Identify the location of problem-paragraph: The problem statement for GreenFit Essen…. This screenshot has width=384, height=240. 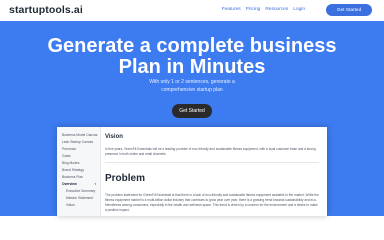
(212, 202).